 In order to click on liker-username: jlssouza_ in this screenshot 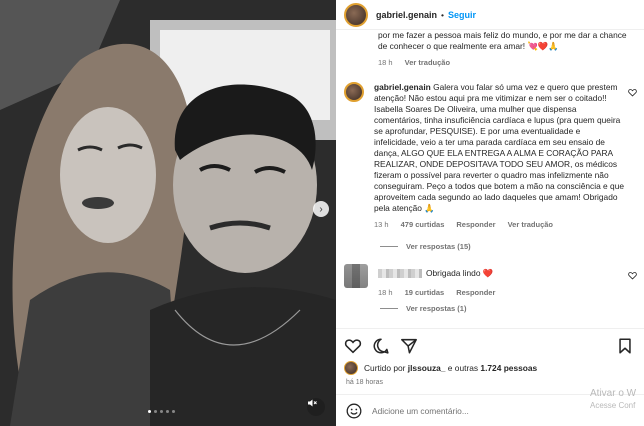, I will do `click(427, 368)`.